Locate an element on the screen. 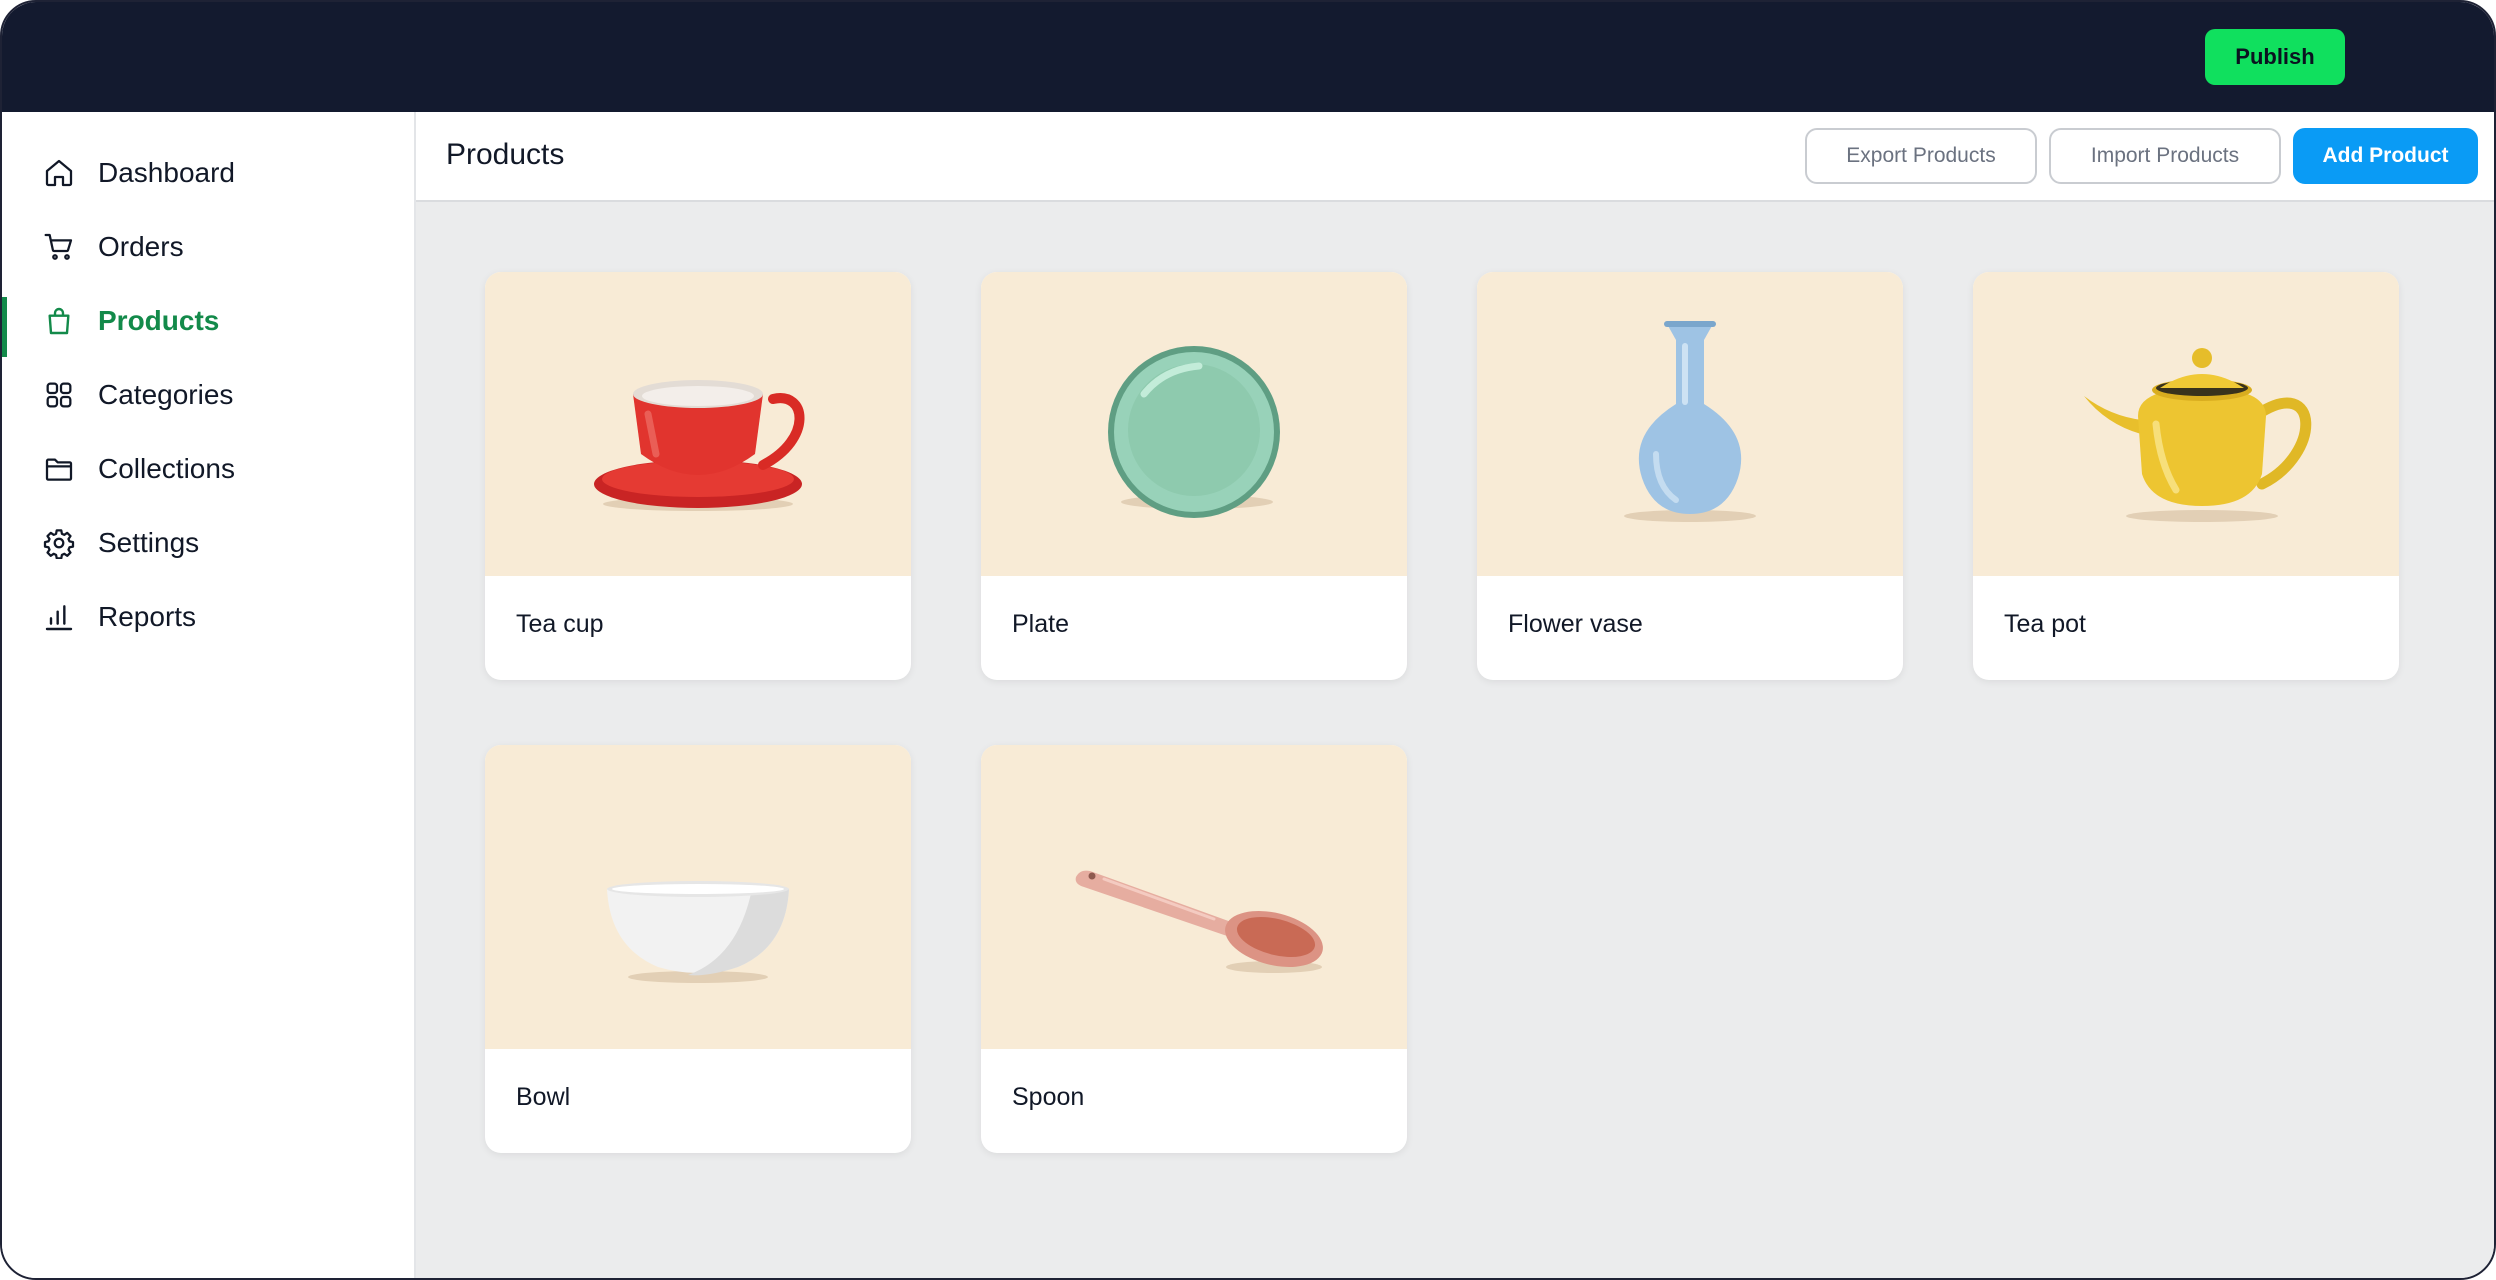 This screenshot has height=1280, width=2496. import-products-button: Import Products is located at coordinates (2165, 156).